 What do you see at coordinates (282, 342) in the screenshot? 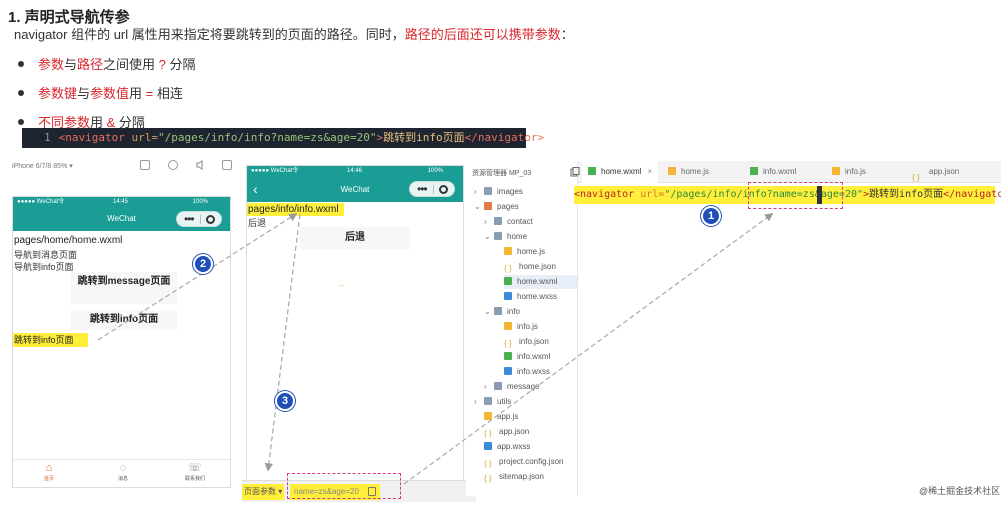
I see `arrow-to-page-params` at bounding box center [282, 342].